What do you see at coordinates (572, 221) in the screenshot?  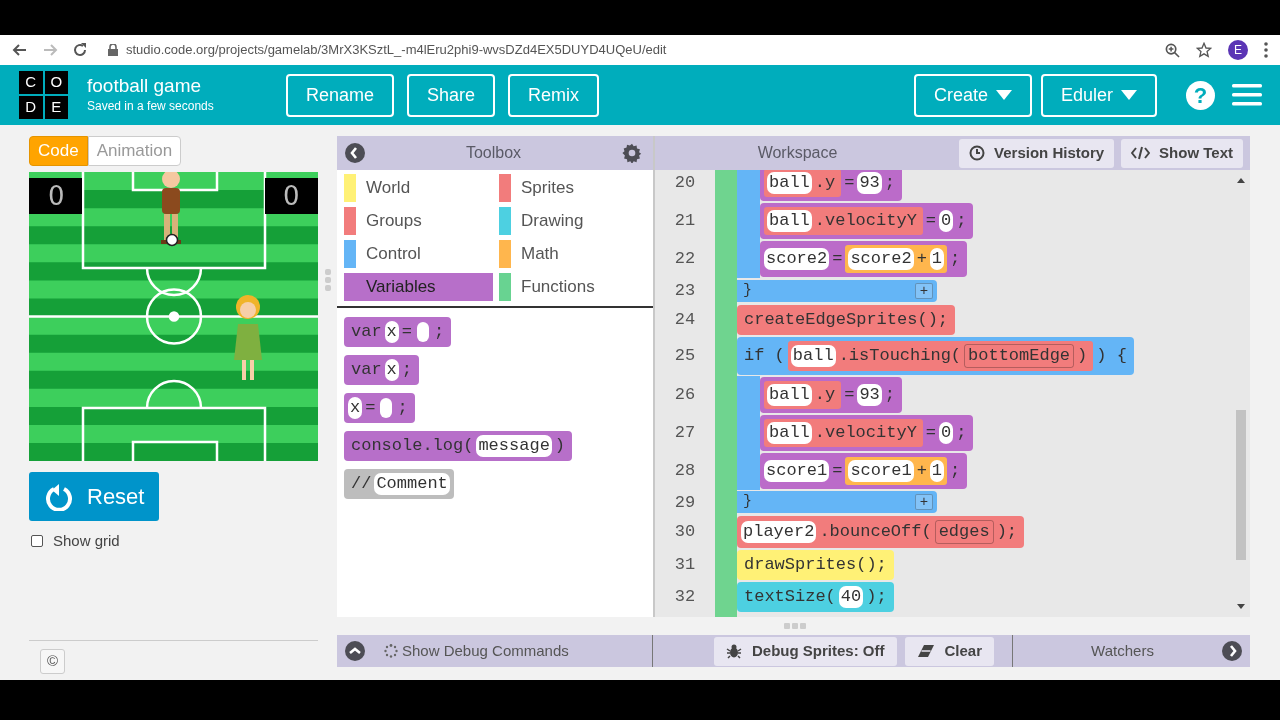 I see `category-item: Drawing` at bounding box center [572, 221].